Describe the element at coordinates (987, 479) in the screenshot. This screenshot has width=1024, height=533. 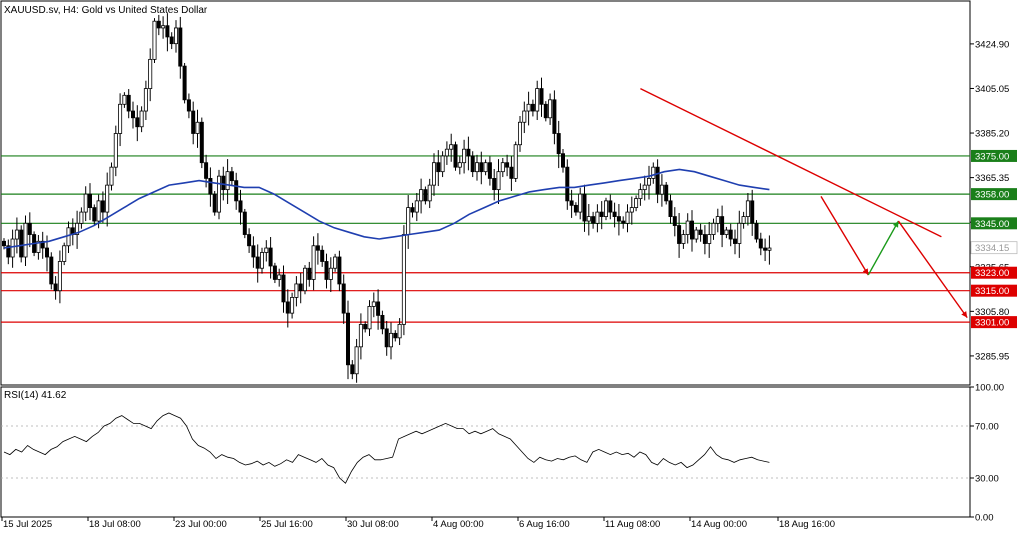
I see `rsi-tick-label: 30.00` at that location.